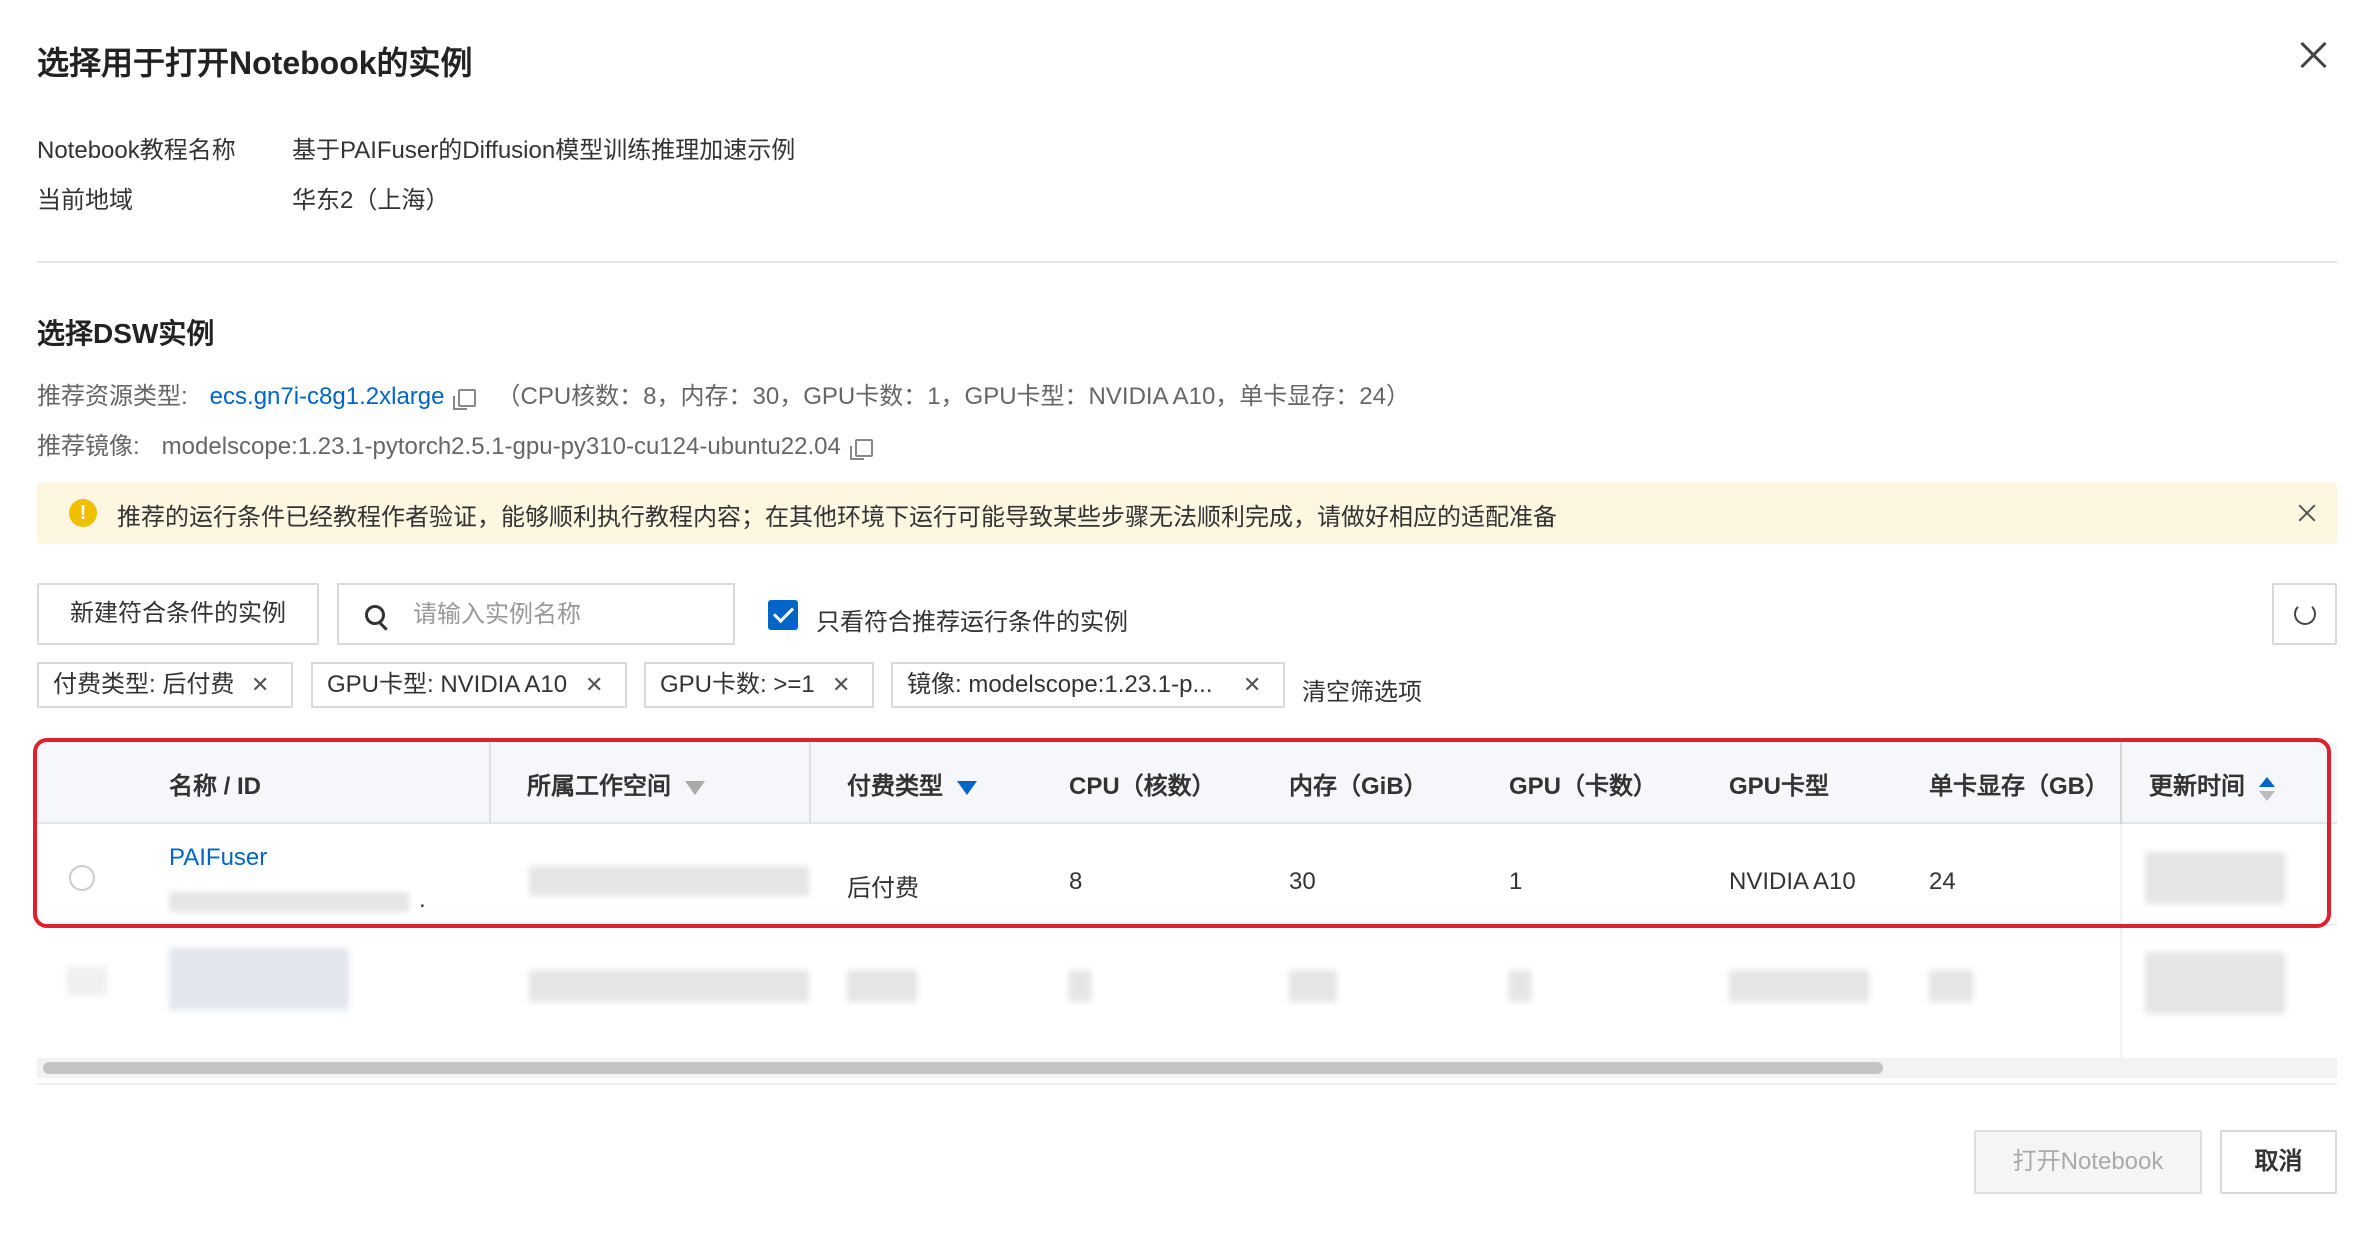  Describe the element at coordinates (2019, 786) in the screenshot. I see `column-header-gpu-mem: 单卡显存（GB）` at that location.